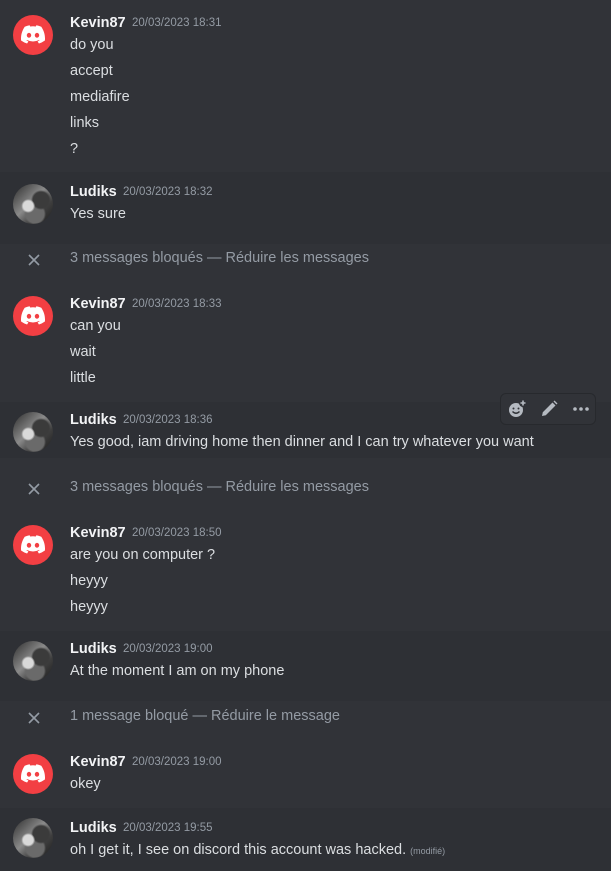  I want to click on add-reaction-icon, so click(518, 408).